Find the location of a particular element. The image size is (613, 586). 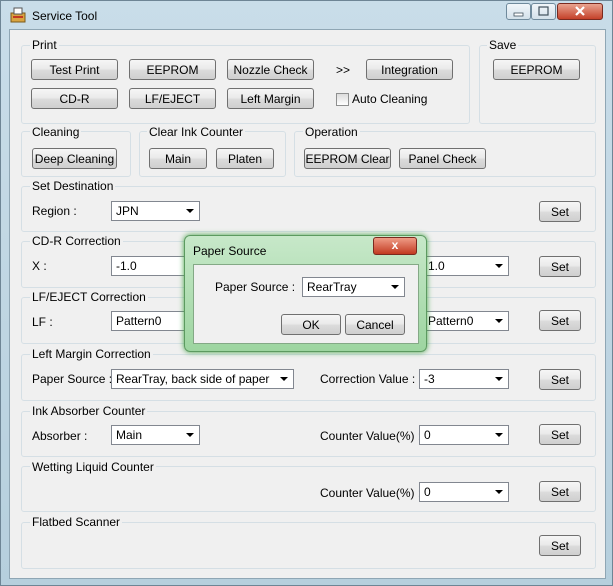

region-select: JPN is located at coordinates (155, 211).